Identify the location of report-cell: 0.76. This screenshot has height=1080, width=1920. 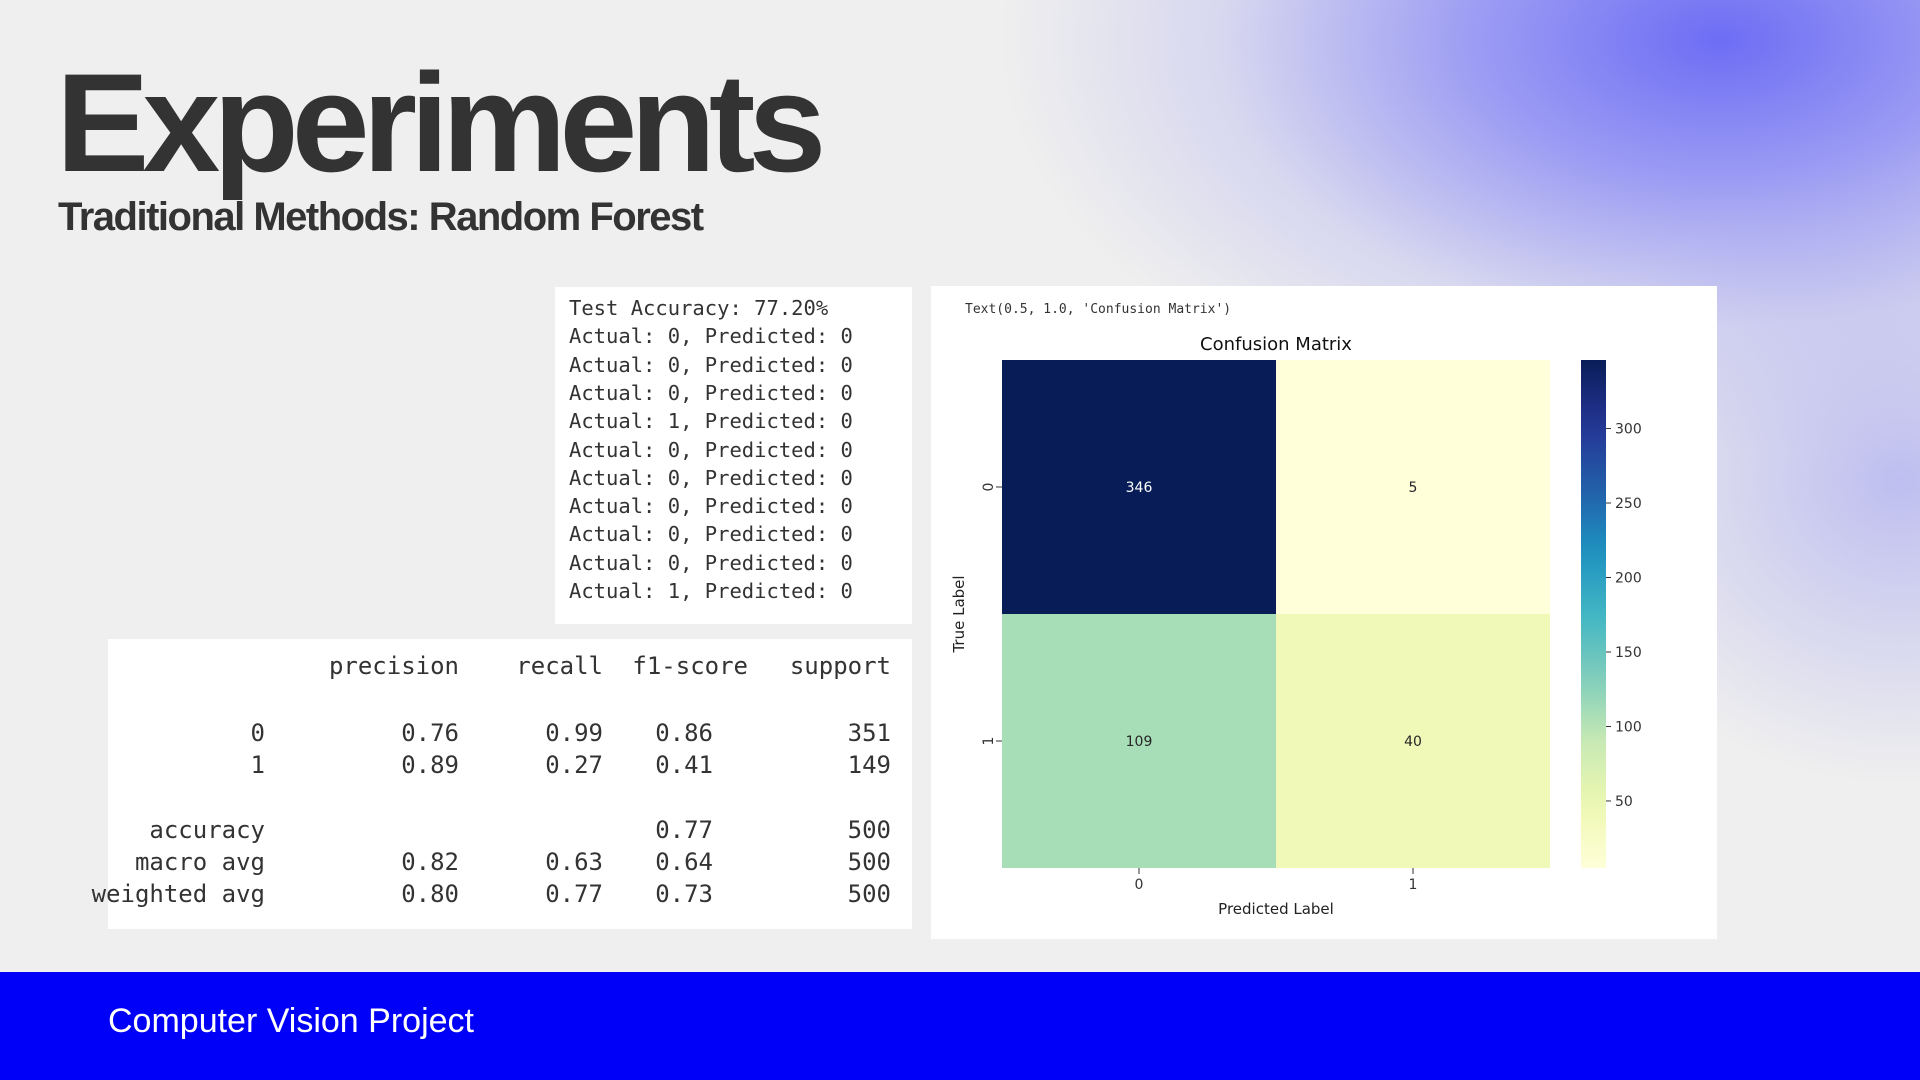
(430, 733).